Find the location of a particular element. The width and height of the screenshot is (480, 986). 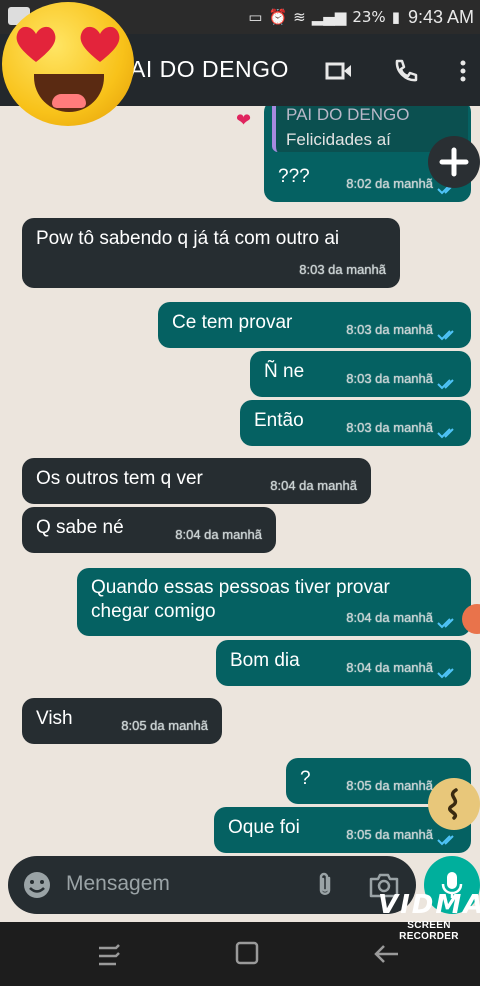

message-text: Oque foi is located at coordinates (264, 827).